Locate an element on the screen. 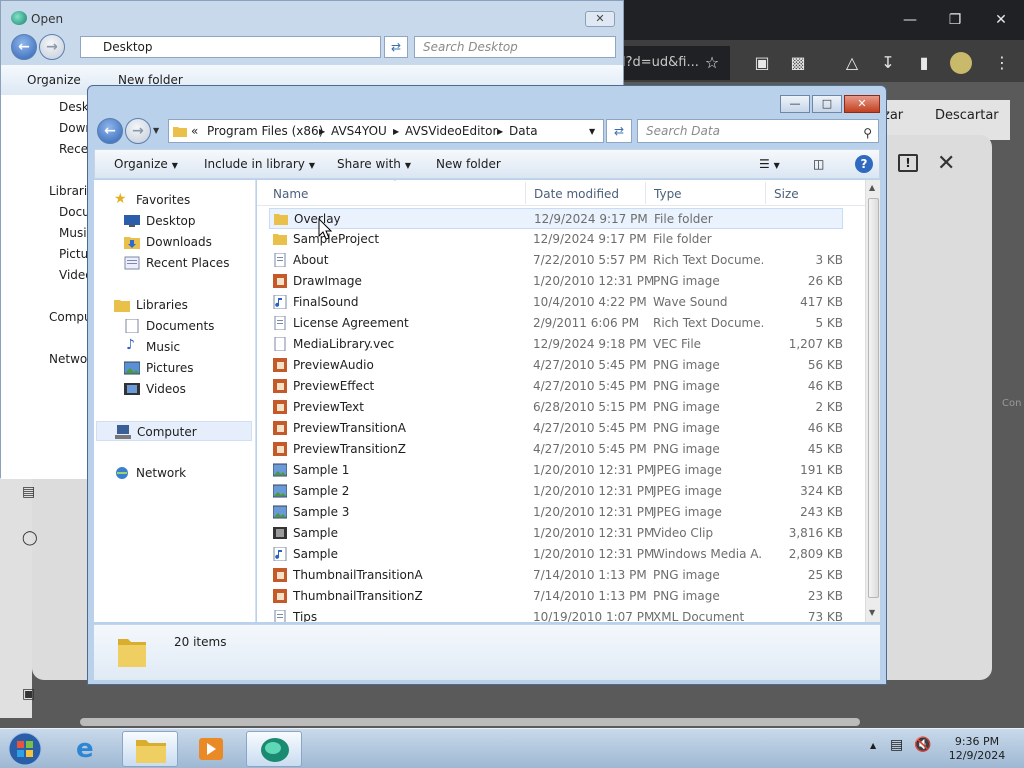  nav-item: Docu is located at coordinates (74, 212).